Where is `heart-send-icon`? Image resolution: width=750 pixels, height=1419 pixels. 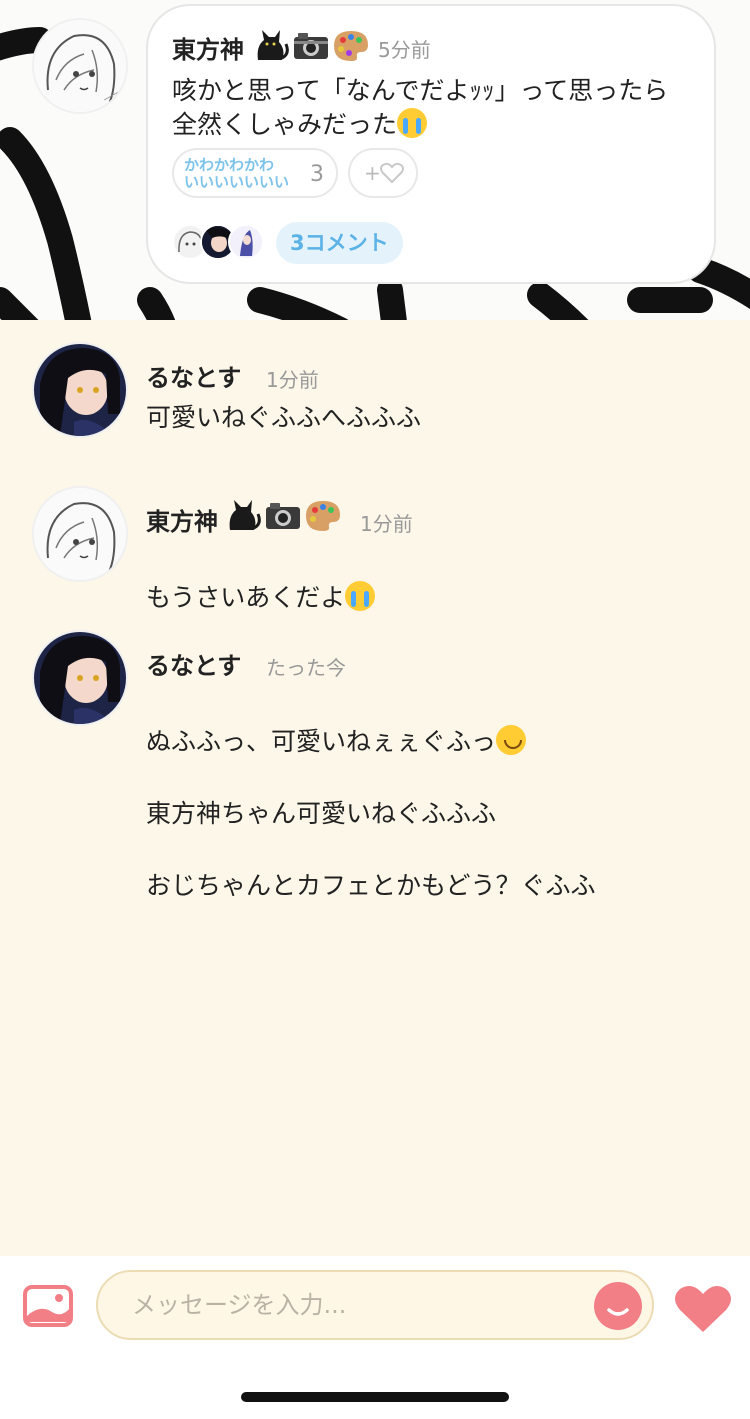
heart-send-icon is located at coordinates (703, 1309).